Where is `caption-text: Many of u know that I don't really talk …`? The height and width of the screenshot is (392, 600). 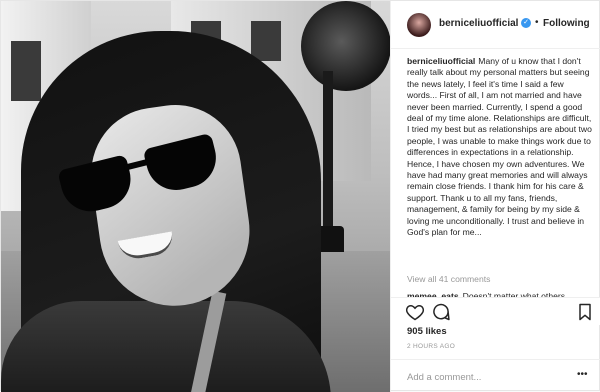
caption-text: Many of u know that I don't really talk … is located at coordinates (499, 147).